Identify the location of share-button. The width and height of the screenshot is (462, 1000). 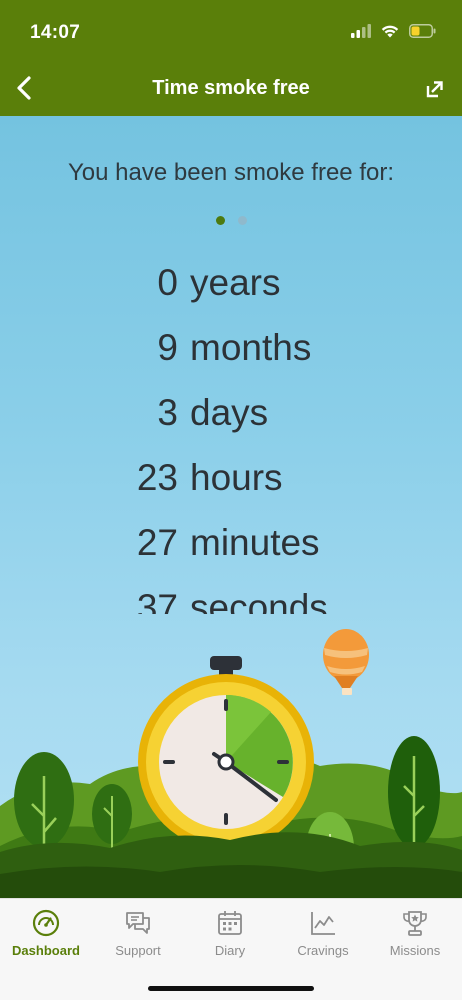
(435, 89).